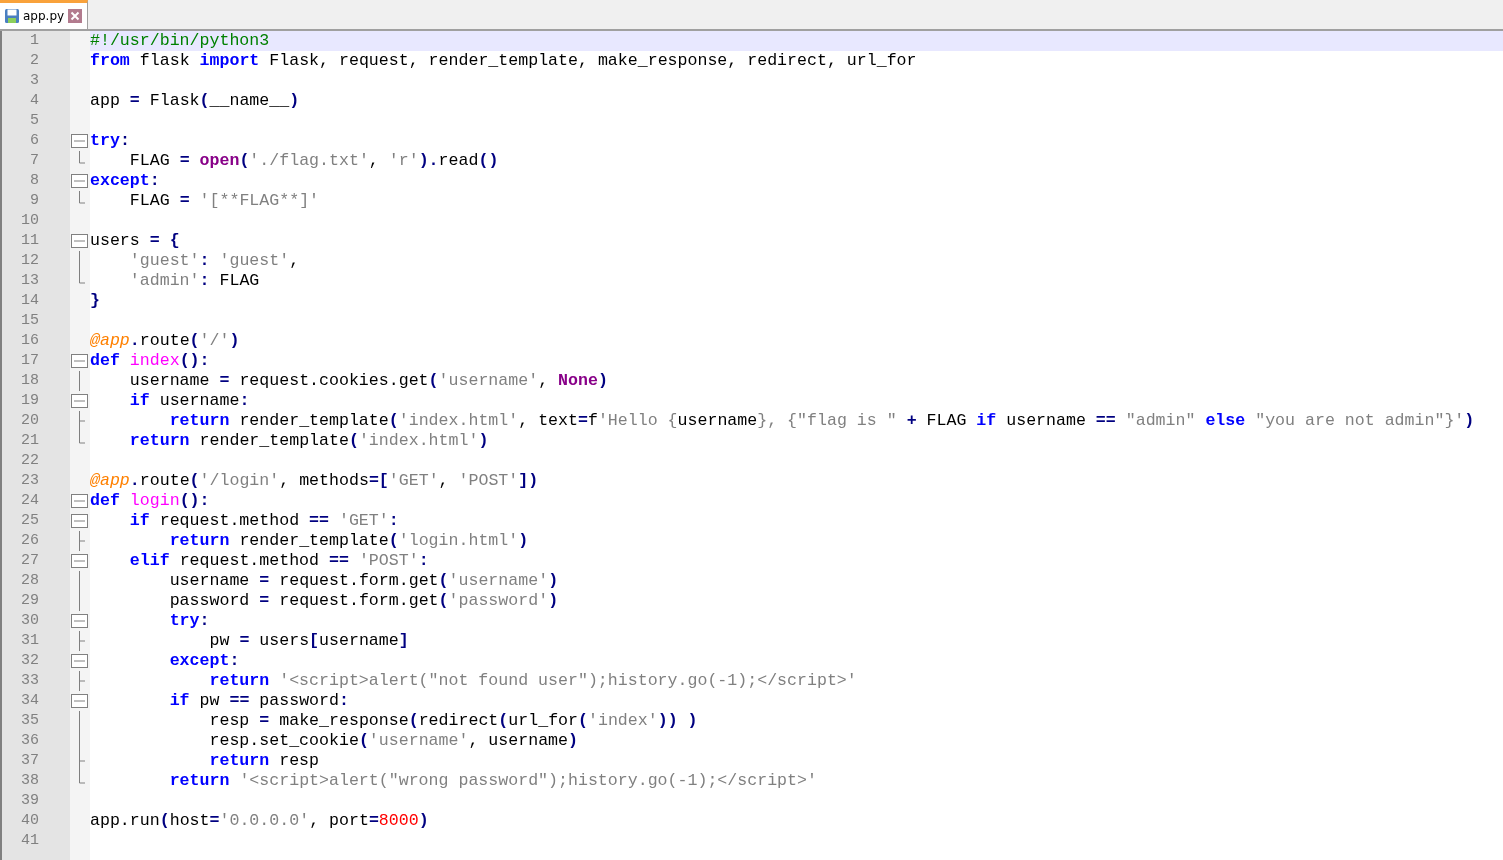  Describe the element at coordinates (264, 761) in the screenshot. I see `code-line: return resp` at that location.